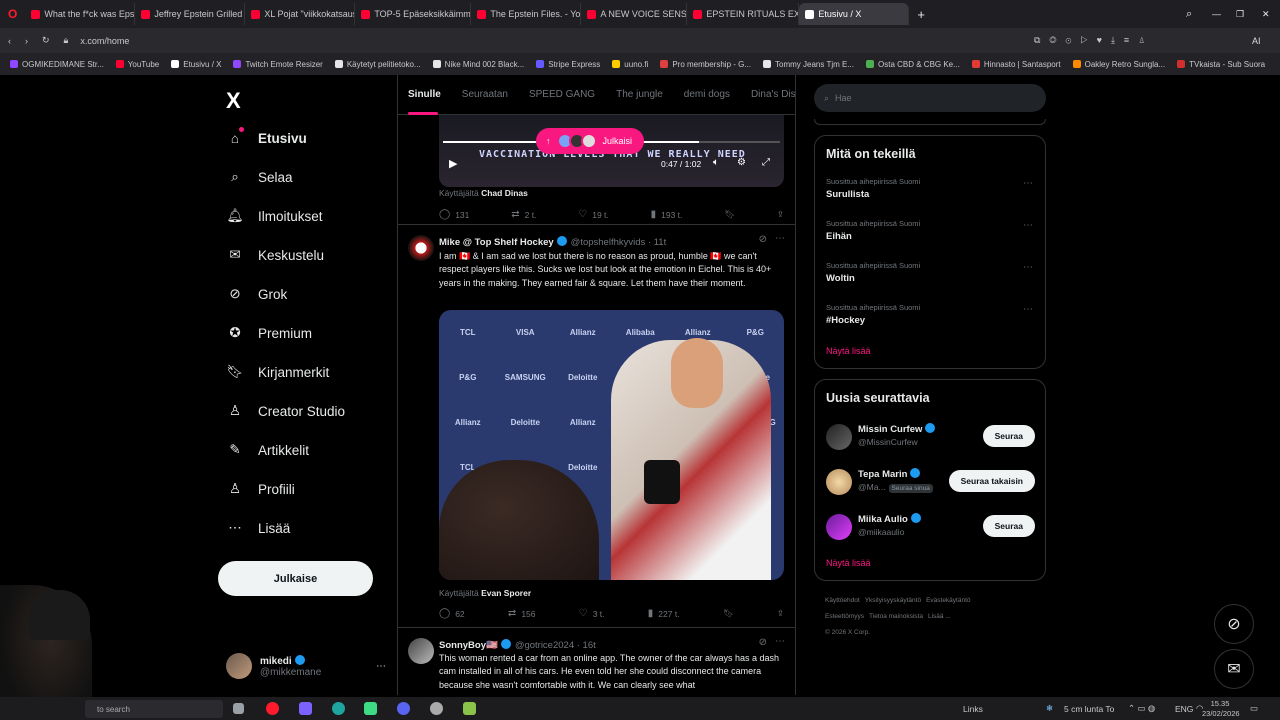 The image size is (1280, 720). What do you see at coordinates (948, 600) in the screenshot?
I see `footer-link: Evästekäytäntö` at bounding box center [948, 600].